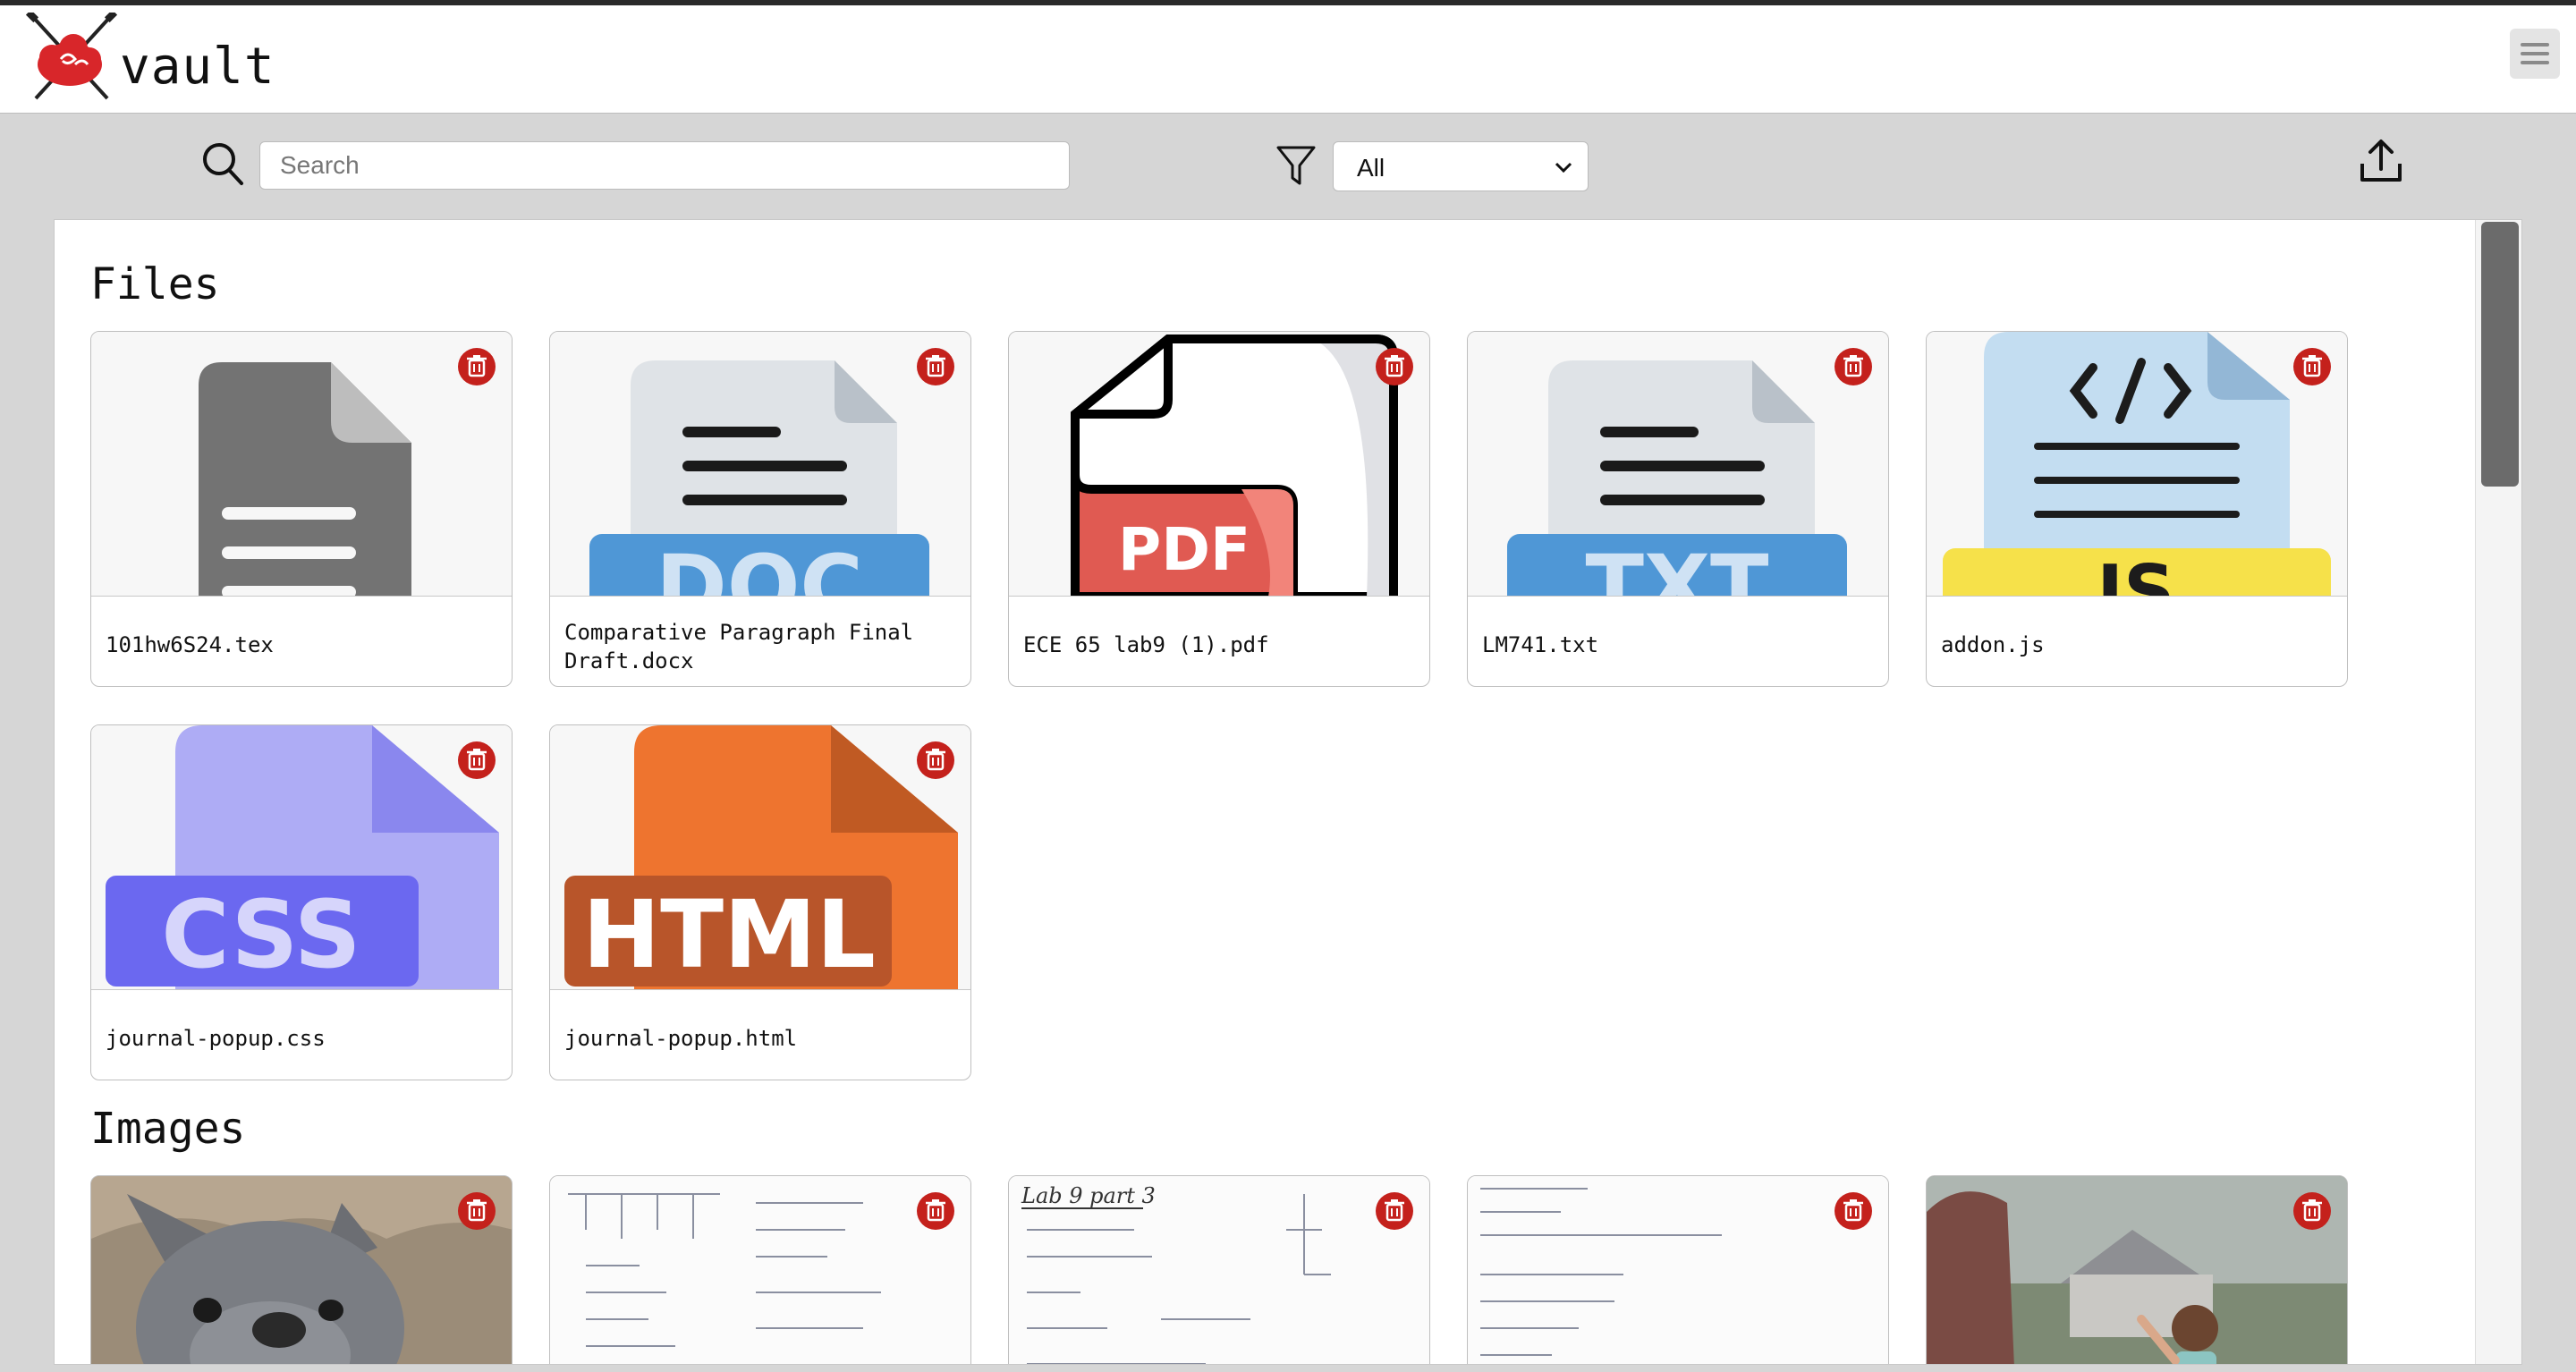  I want to click on outdoor-photo, so click(2137, 1270).